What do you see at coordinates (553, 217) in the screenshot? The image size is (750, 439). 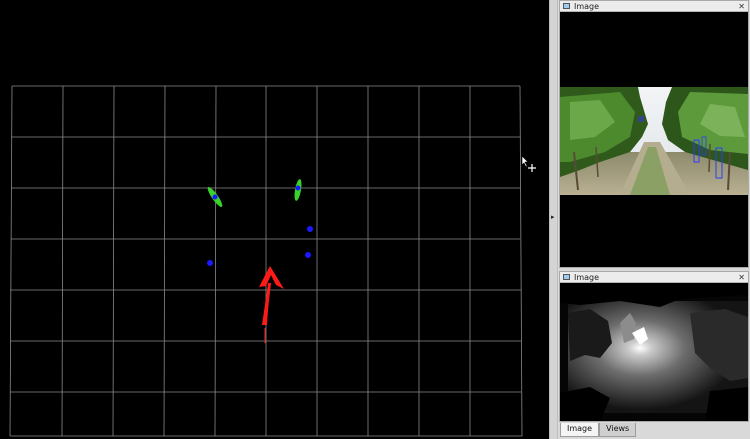 I see `expand-arrow-icon: ▸` at bounding box center [553, 217].